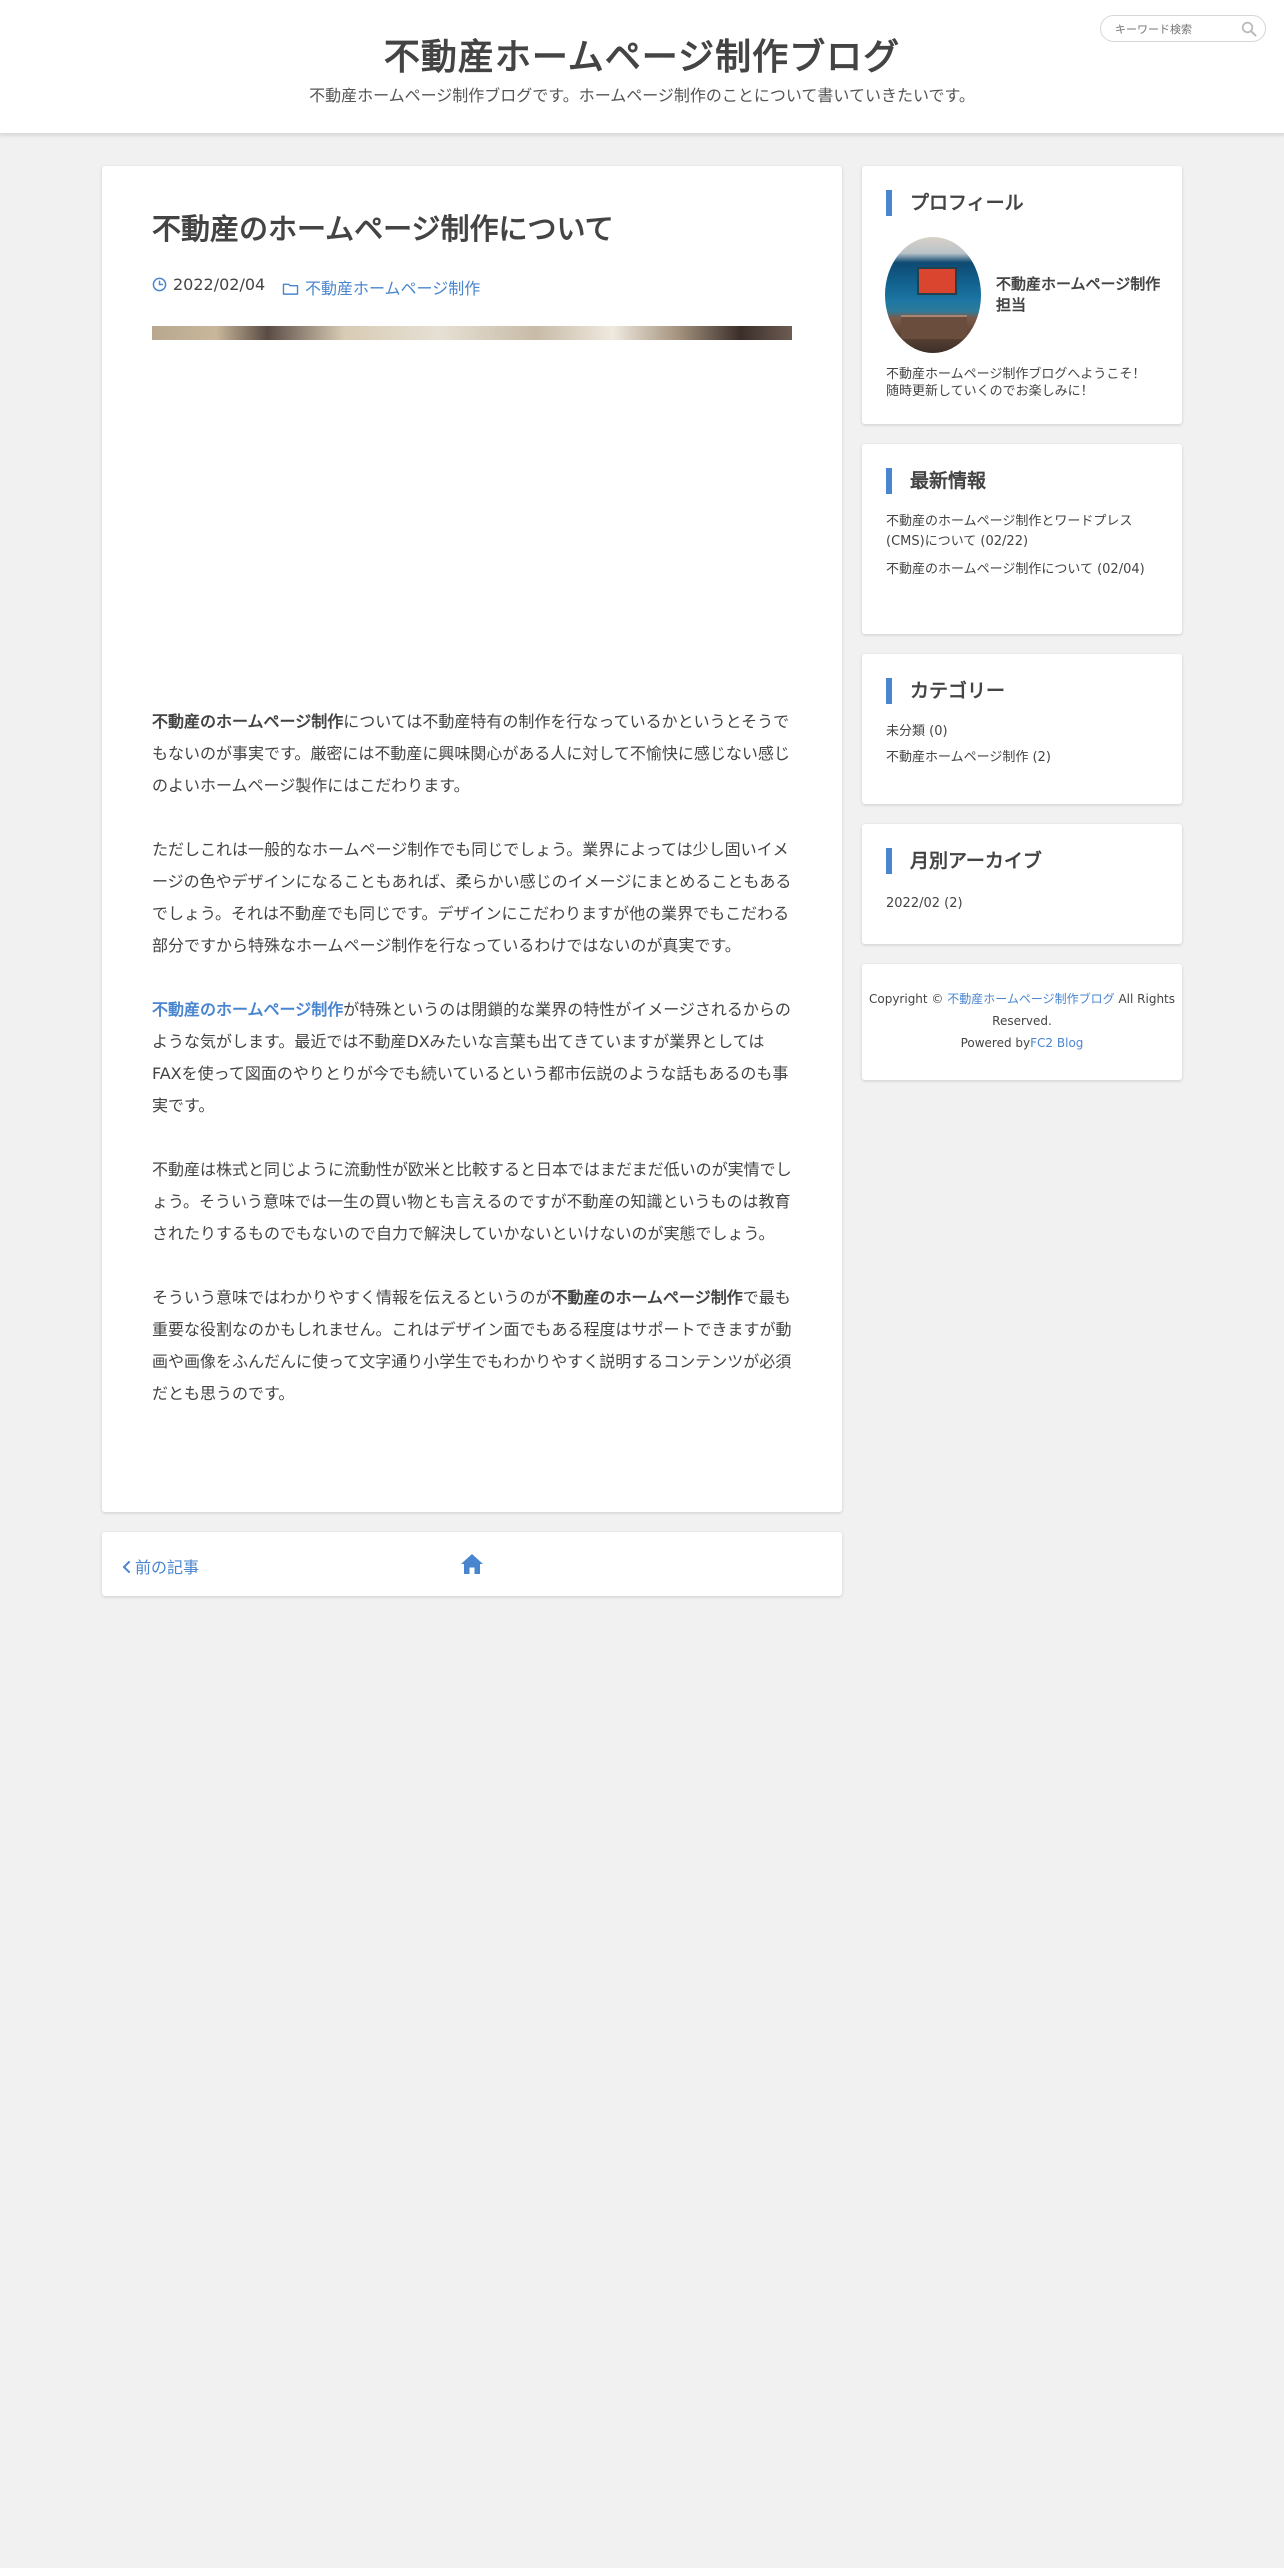 This screenshot has height=2568, width=1284. I want to click on category-list: 未分類 (0) 不動産ホームページ制作 (2), so click(1025, 748).